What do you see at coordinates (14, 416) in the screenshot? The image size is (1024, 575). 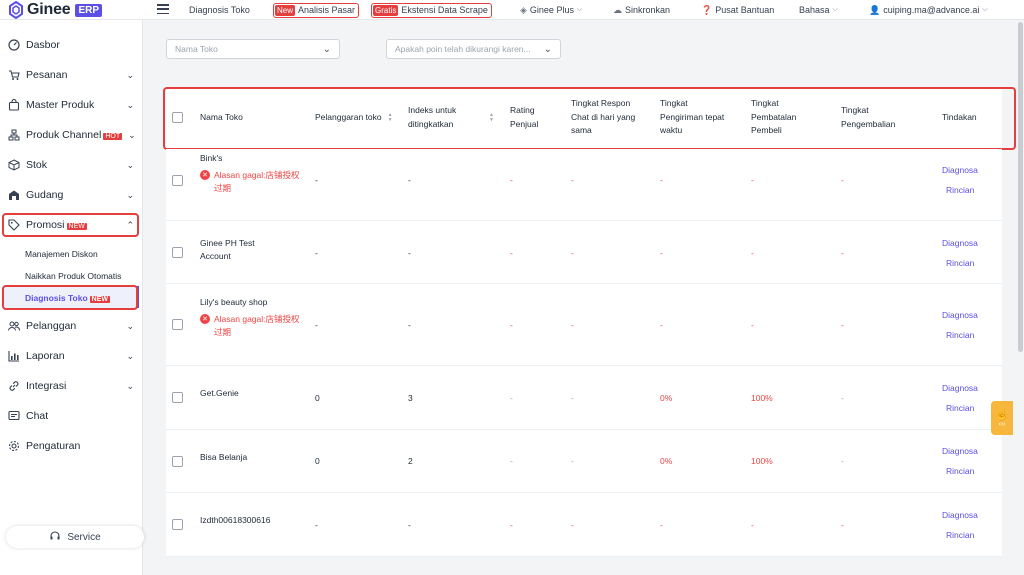 I see `chat-icon` at bounding box center [14, 416].